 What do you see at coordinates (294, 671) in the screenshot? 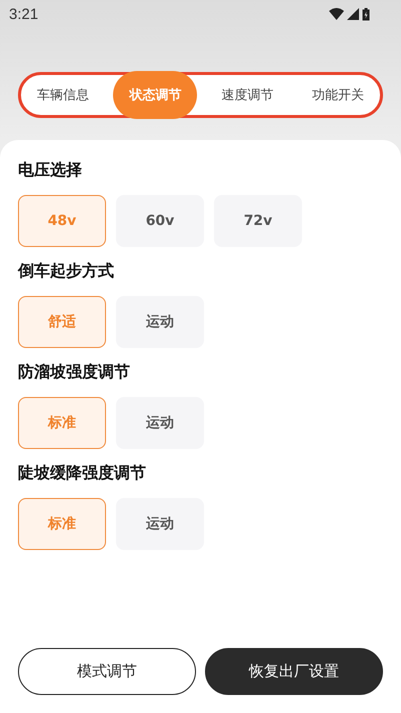
I see `reset-button: 恢复出厂设置` at bounding box center [294, 671].